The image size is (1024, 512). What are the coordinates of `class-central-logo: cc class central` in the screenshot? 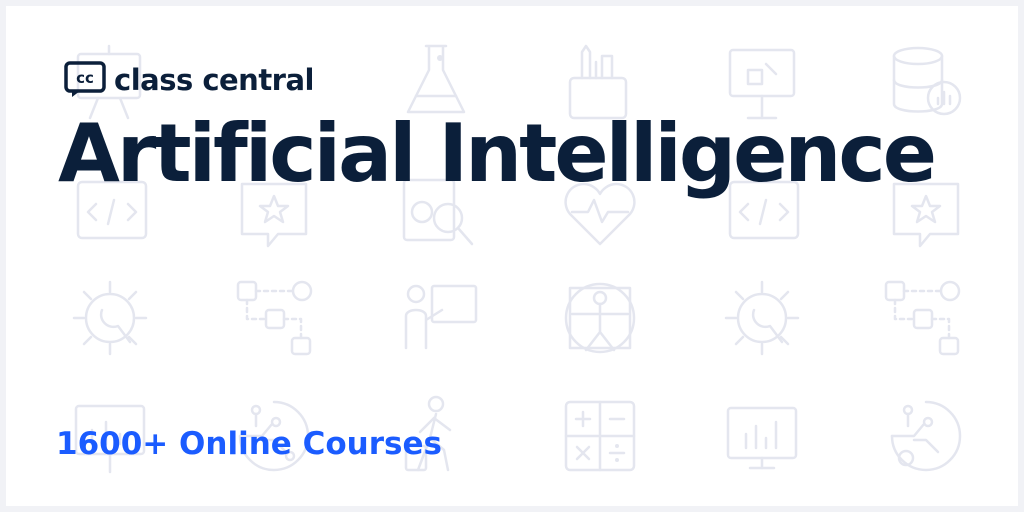 It's located at (189, 80).